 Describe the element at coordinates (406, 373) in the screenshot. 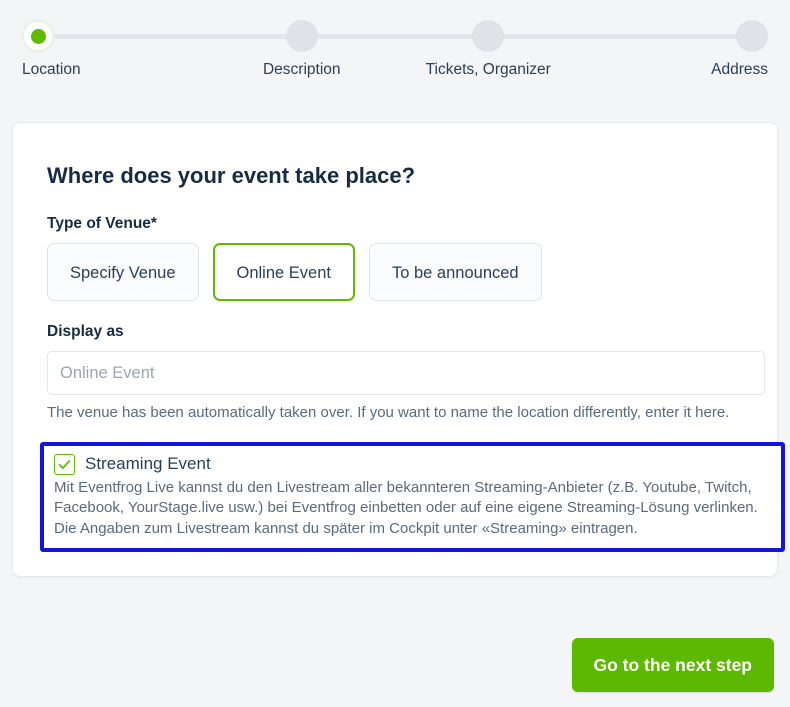

I see `display-as-input` at that location.